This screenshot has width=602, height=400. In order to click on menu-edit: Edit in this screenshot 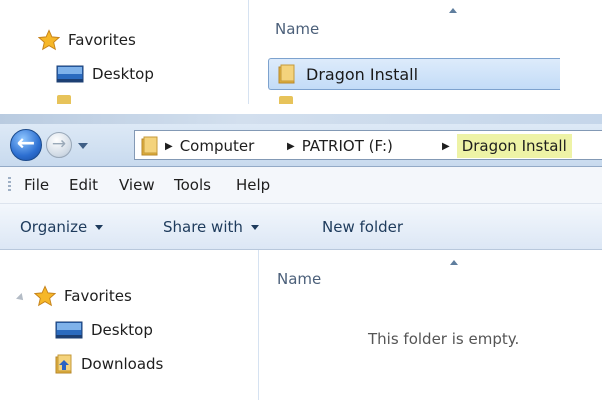, I will do `click(83, 185)`.